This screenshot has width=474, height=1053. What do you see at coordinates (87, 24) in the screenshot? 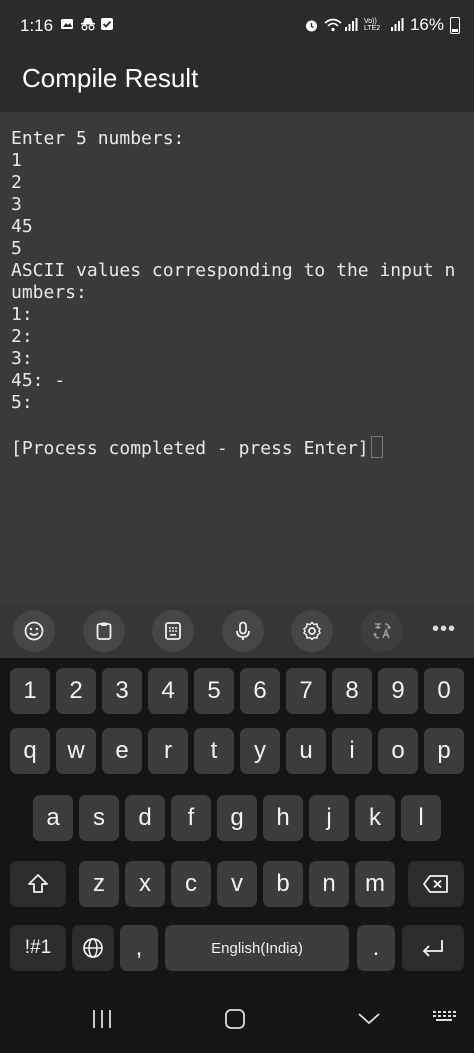
I see `incognito-icon` at bounding box center [87, 24].